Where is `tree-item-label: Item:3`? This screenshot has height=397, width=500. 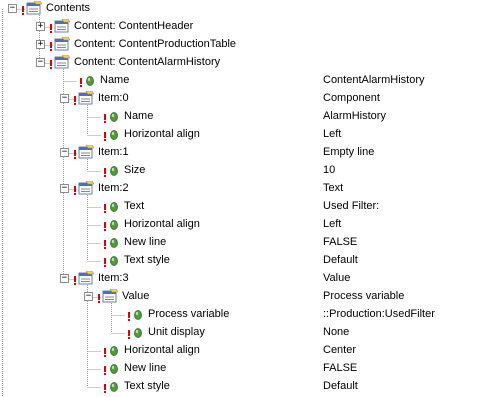 tree-item-label: Item:3 is located at coordinates (113, 278).